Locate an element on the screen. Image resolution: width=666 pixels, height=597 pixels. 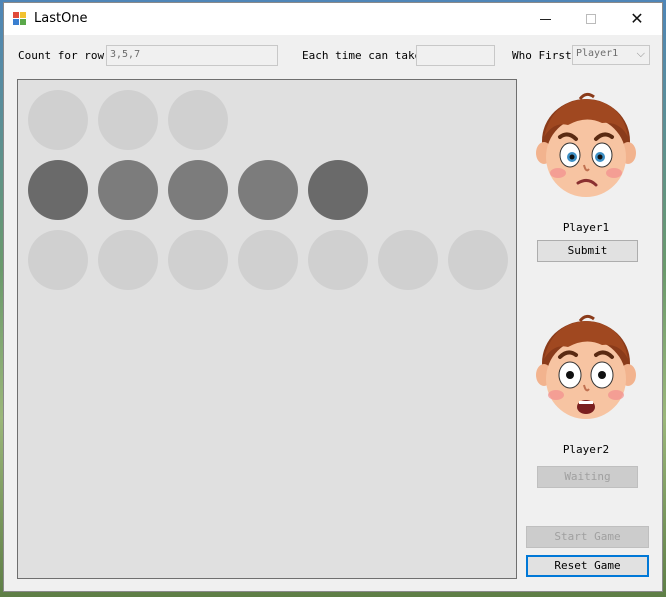
submit-button: Submit is located at coordinates (587, 251).